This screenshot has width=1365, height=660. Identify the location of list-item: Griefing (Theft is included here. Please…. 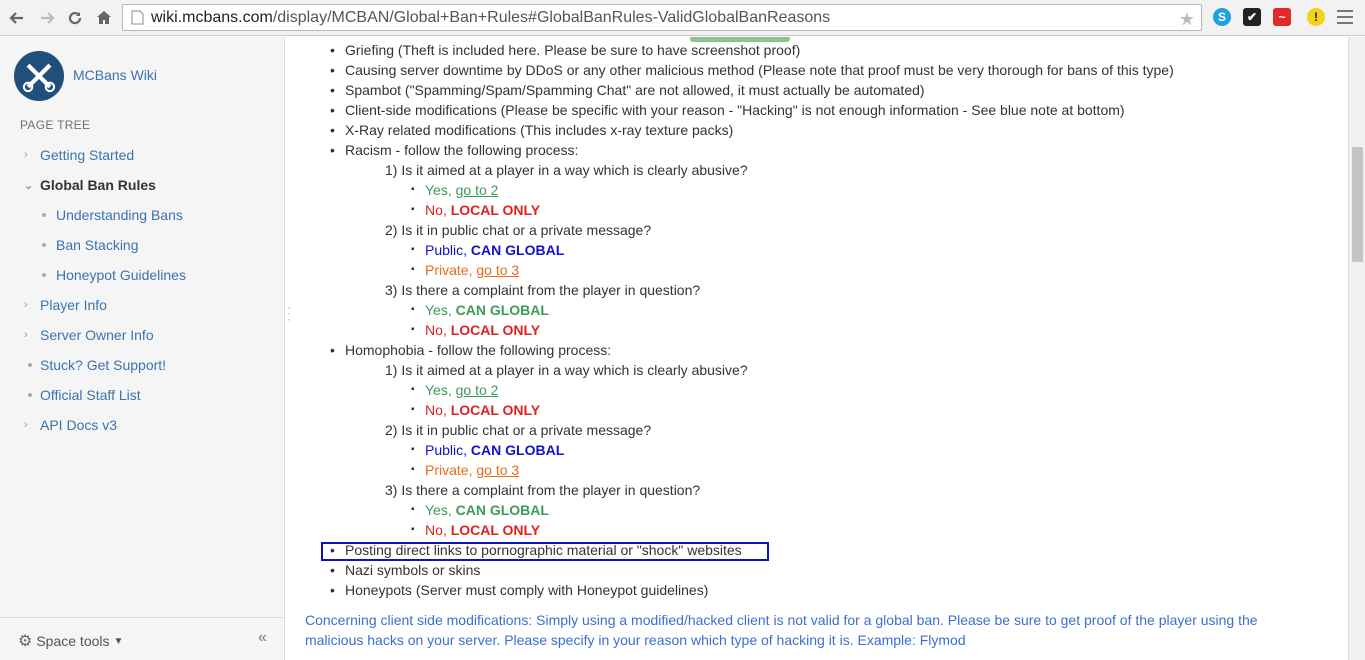
(825, 50).